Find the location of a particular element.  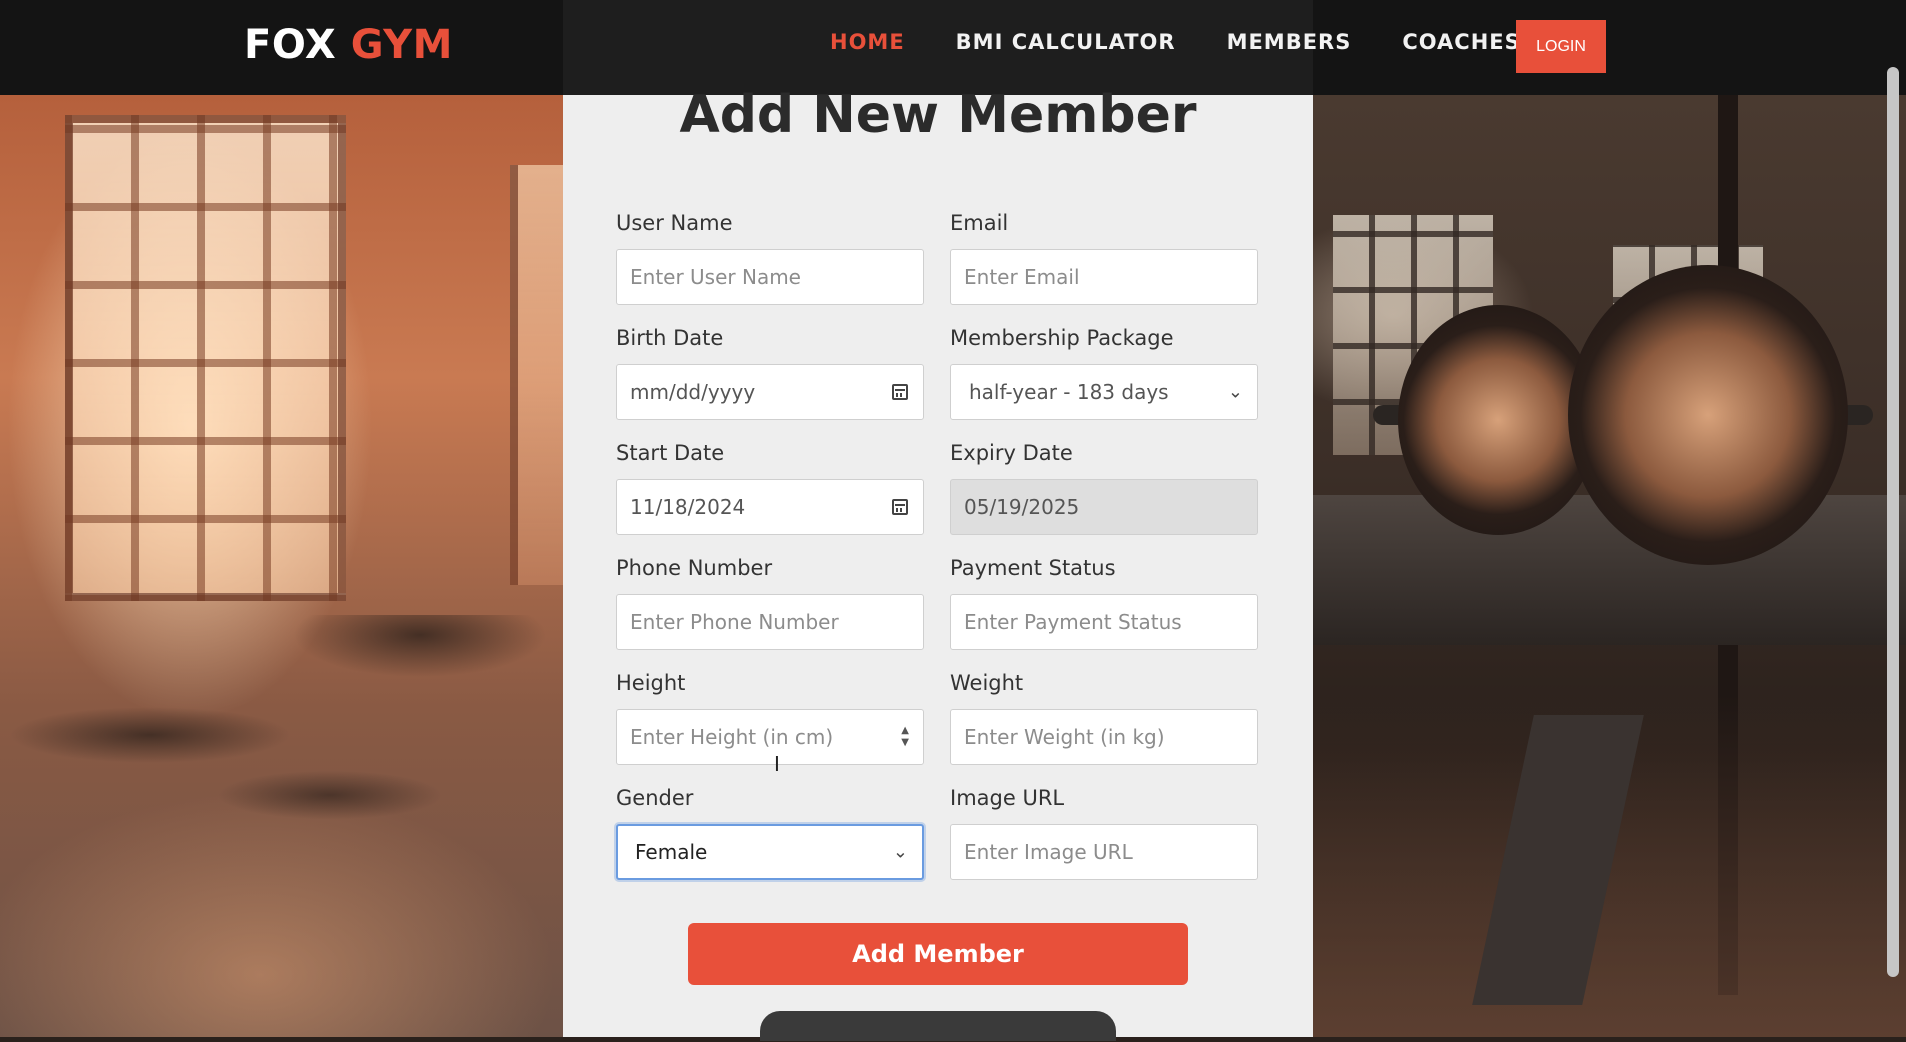

user-name-field-group: User Name Enter User Name is located at coordinates (770, 258).